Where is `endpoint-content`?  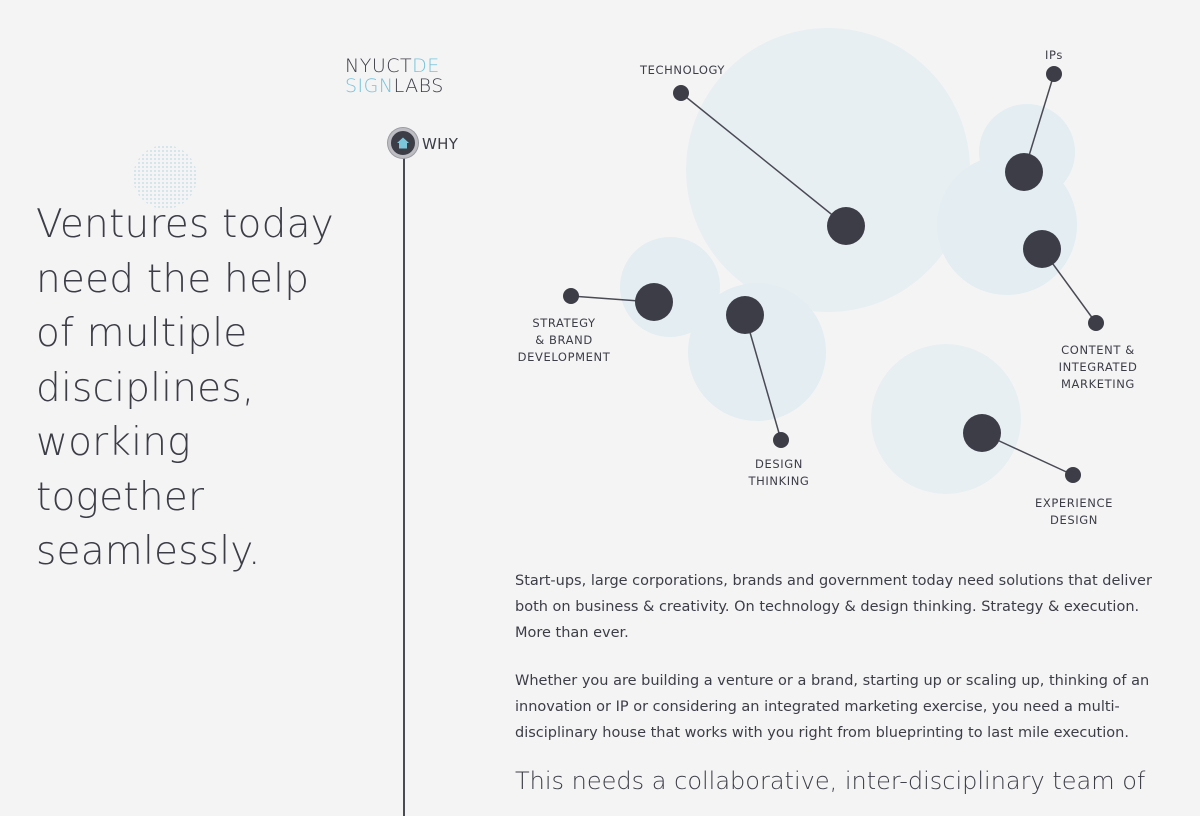
endpoint-content is located at coordinates (1096, 323).